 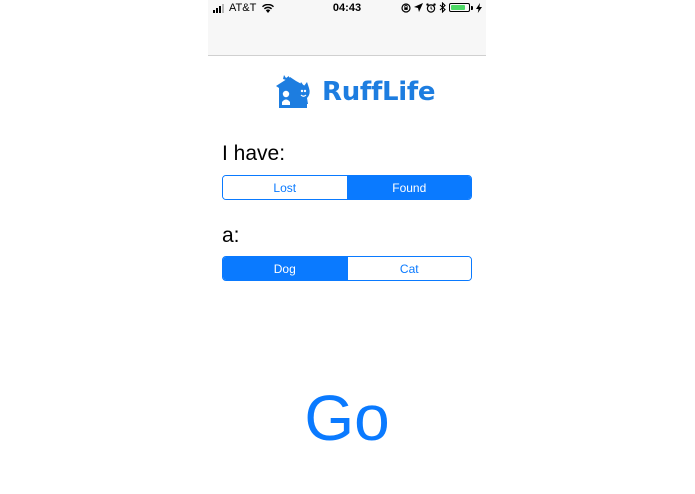 I want to click on status-question-label: I have:, so click(x=254, y=153).